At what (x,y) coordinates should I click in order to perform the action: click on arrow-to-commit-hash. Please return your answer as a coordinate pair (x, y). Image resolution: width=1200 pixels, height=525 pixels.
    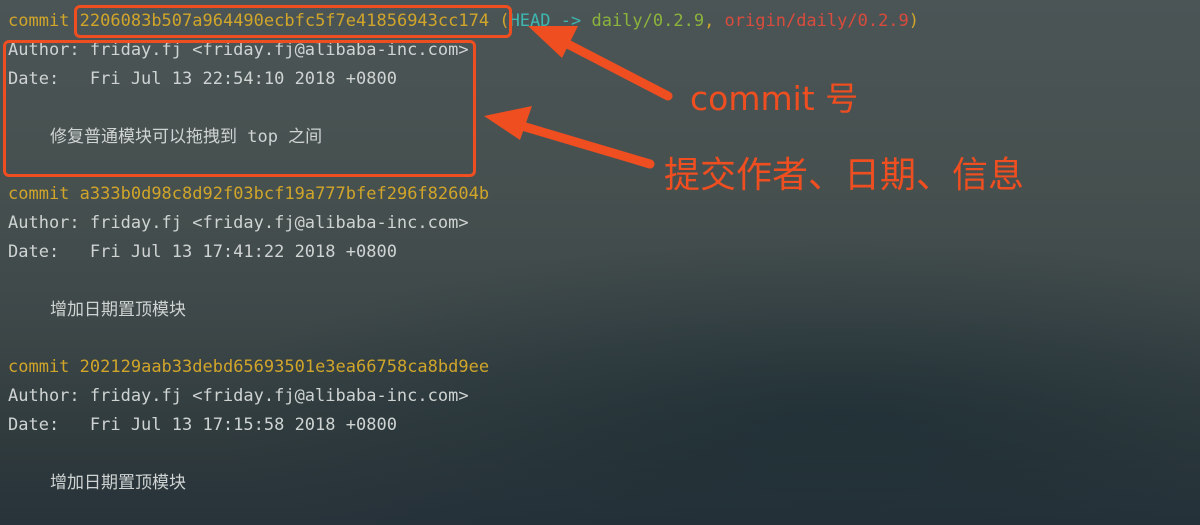
    Looking at the image, I should click on (600, 63).